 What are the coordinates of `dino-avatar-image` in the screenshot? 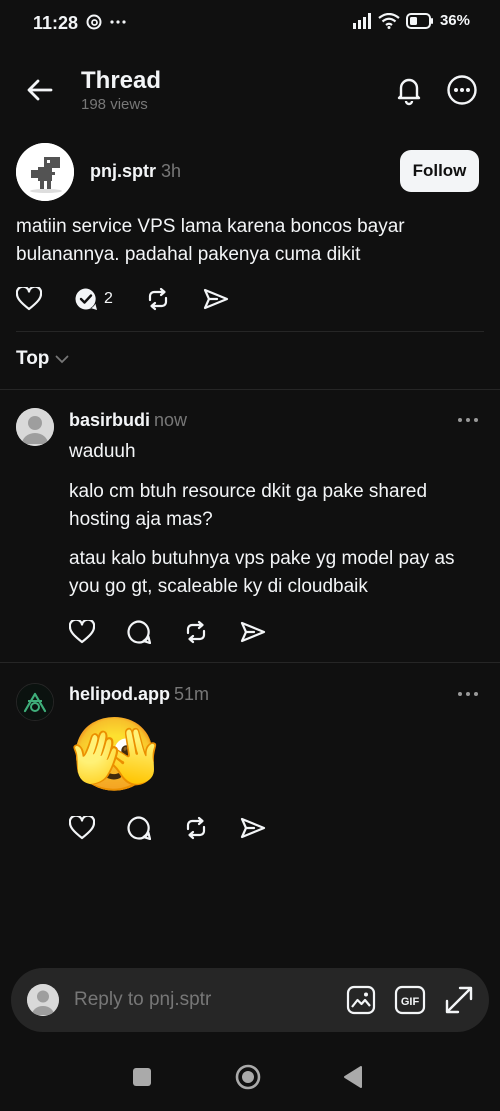 It's located at (45, 172).